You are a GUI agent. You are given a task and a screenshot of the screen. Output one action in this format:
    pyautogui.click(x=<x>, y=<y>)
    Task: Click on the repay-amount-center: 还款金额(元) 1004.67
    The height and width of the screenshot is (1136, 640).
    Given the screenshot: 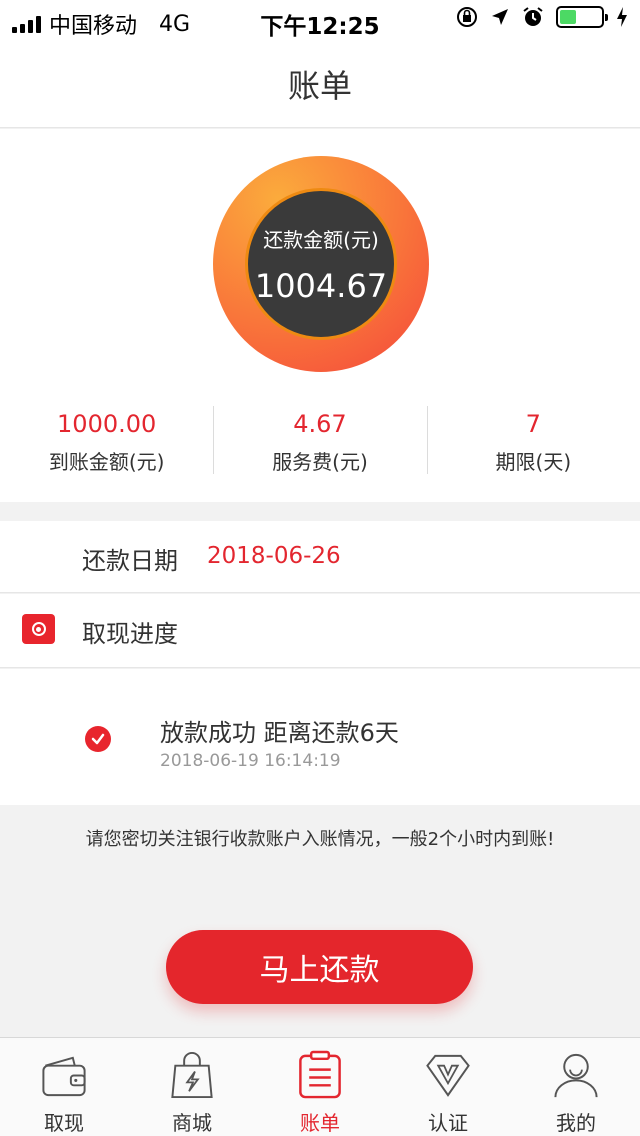 What is the action you would take?
    pyautogui.click(x=321, y=264)
    